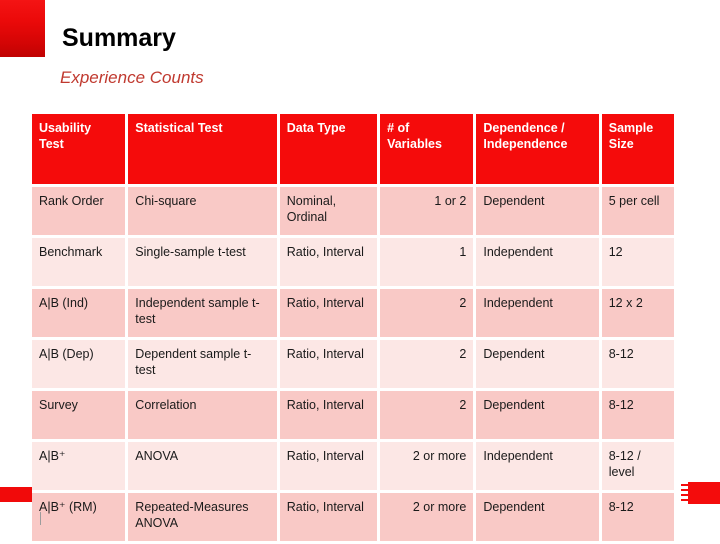 This screenshot has height=544, width=720. Describe the element at coordinates (79, 466) in the screenshot. I see `cell-usability-test: A|B⁺` at that location.